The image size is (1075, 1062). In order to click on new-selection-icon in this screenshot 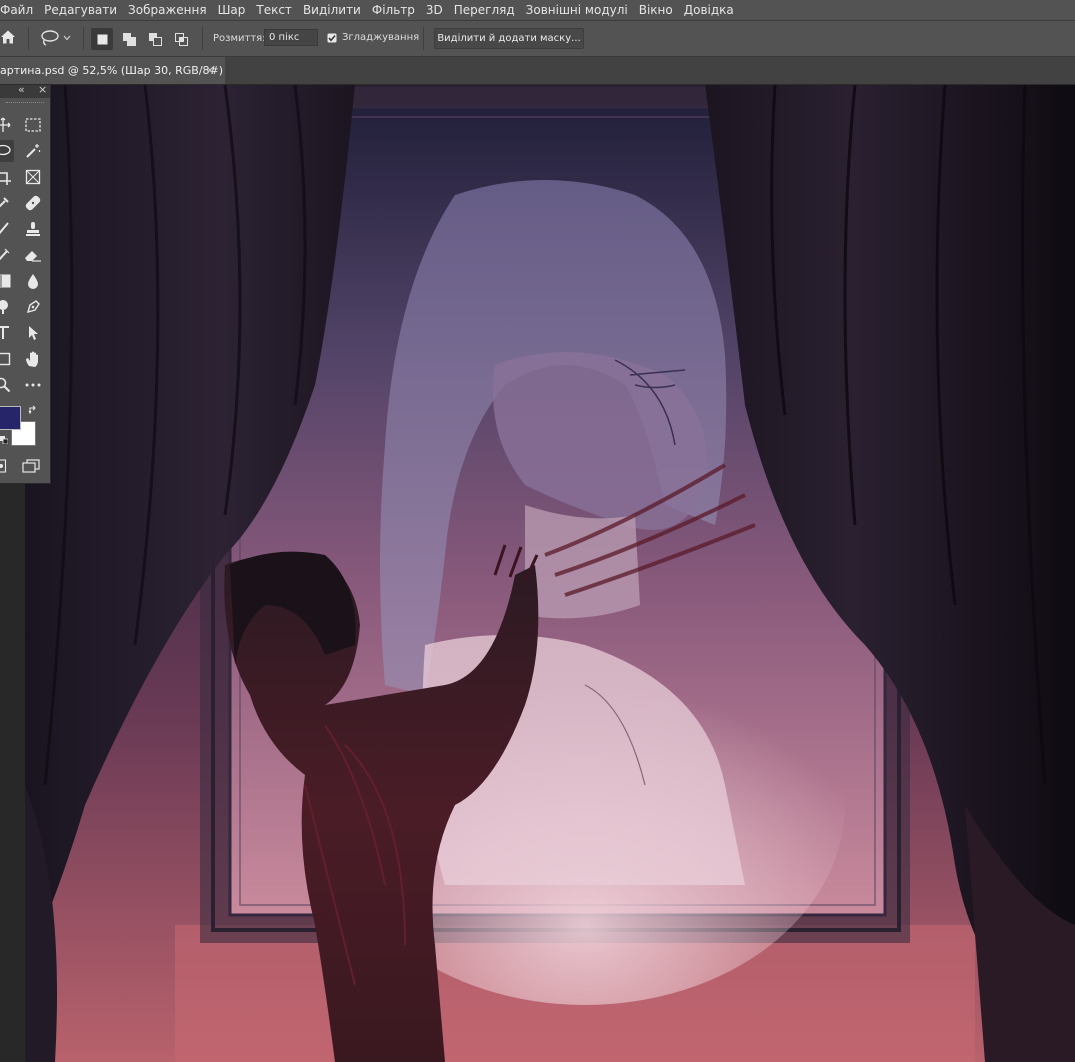, I will do `click(102, 39)`.